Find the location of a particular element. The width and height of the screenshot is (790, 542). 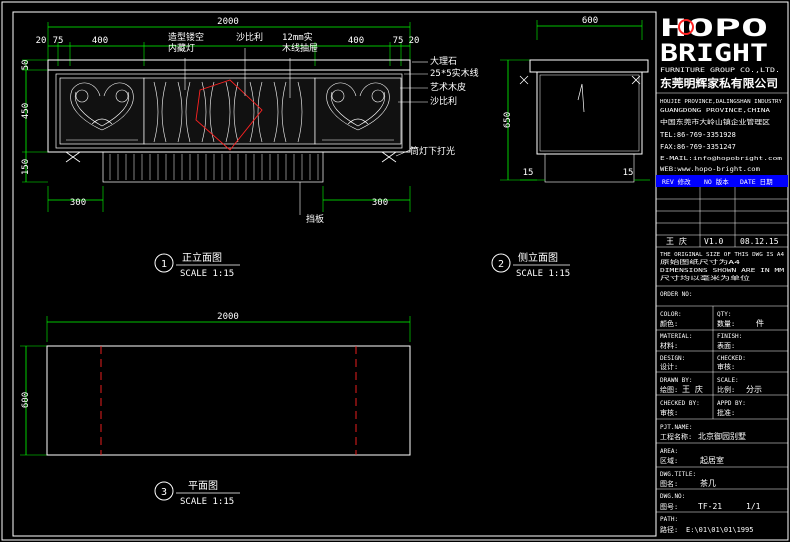

svg-text: CHECKED BY: is located at coordinates (680, 403).